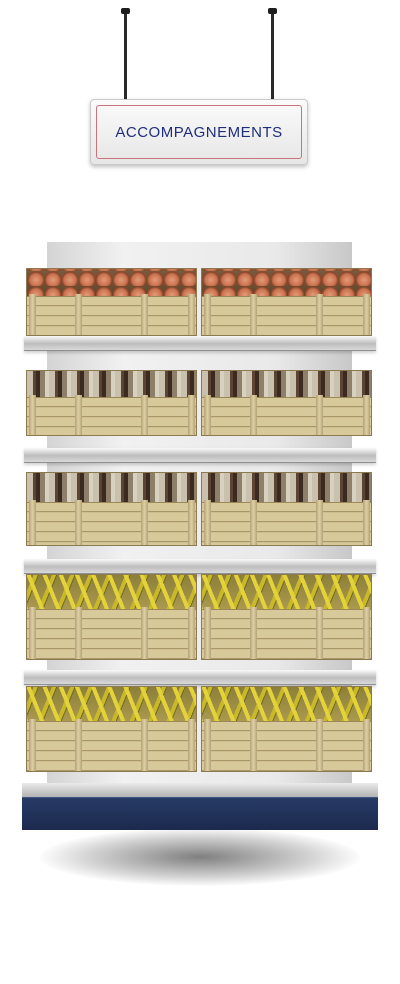 The height and width of the screenshot is (984, 400). Describe the element at coordinates (200, 790) in the screenshot. I see `shelf-base-top` at that location.